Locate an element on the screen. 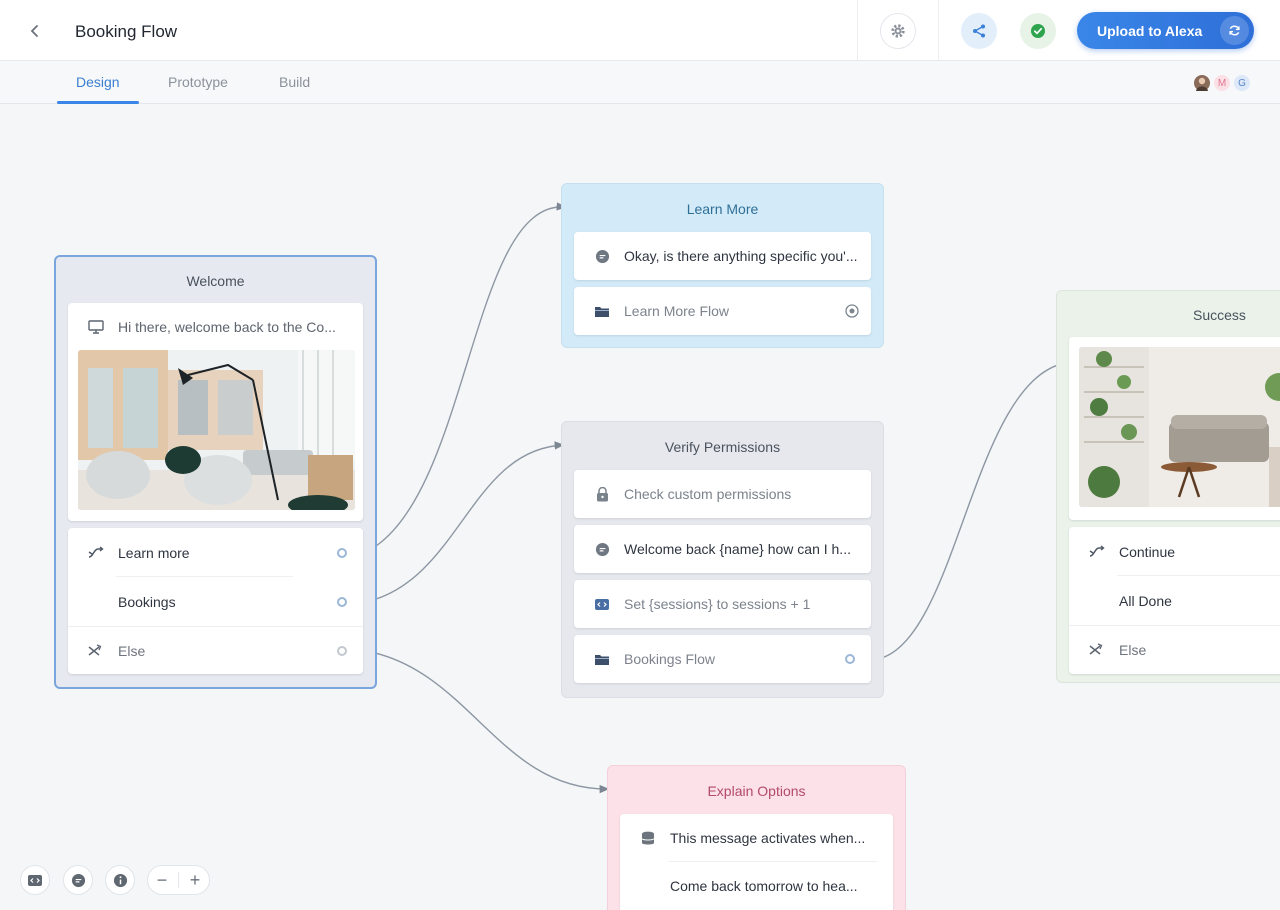 The width and height of the screenshot is (1280, 910). zoom-control: − + is located at coordinates (178, 880).